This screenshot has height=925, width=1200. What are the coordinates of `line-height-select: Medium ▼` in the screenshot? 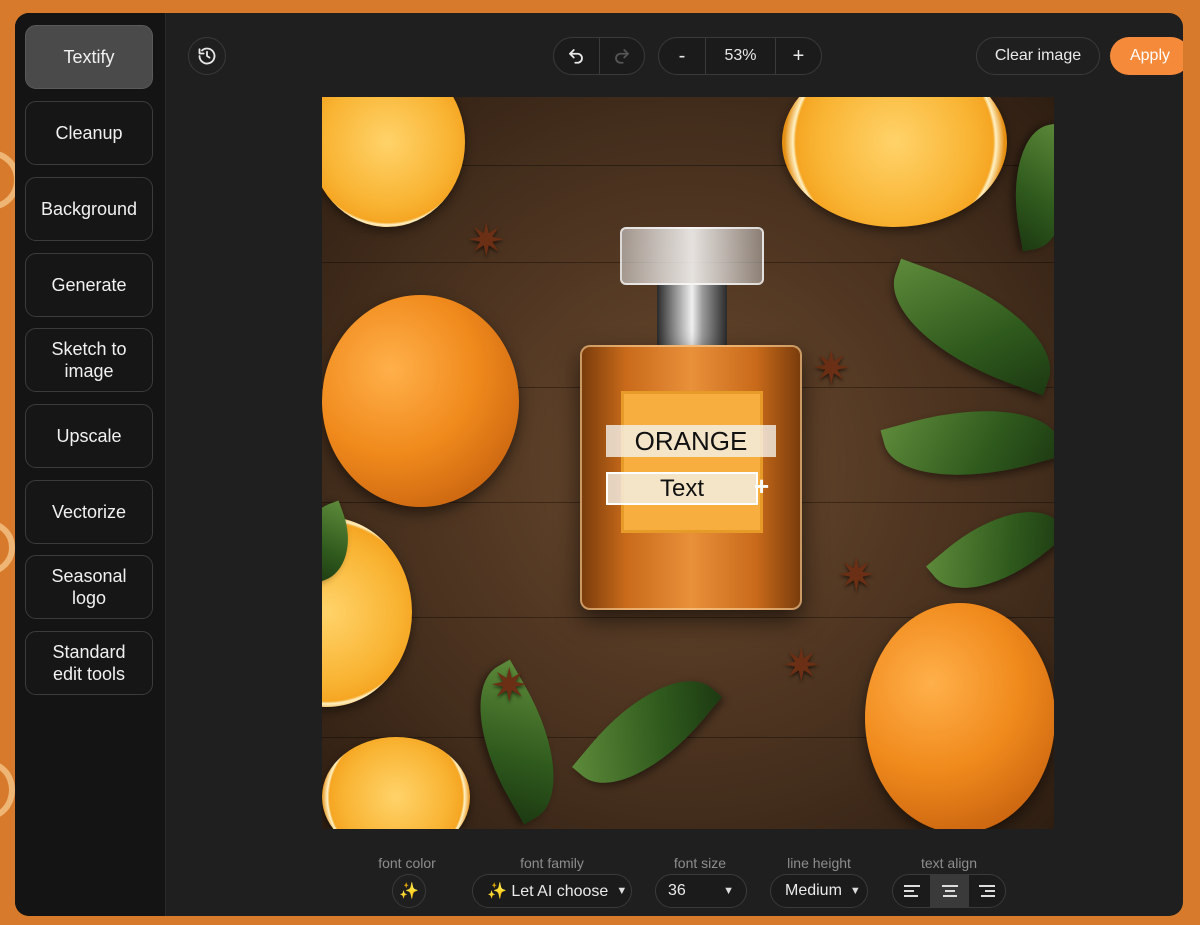 It's located at (819, 891).